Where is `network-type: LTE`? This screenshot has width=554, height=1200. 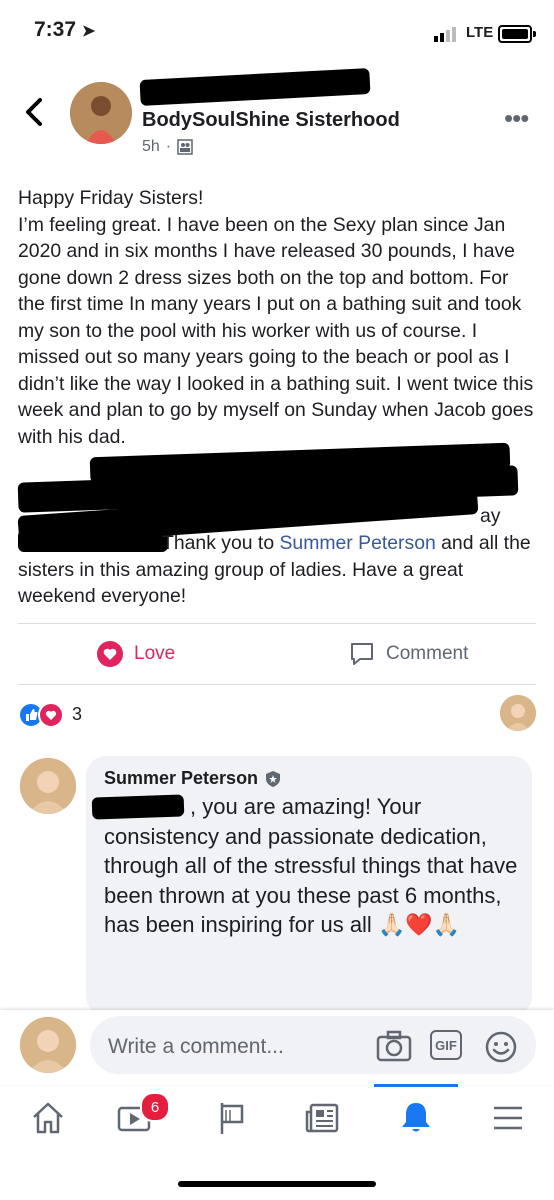
network-type: LTE is located at coordinates (480, 32).